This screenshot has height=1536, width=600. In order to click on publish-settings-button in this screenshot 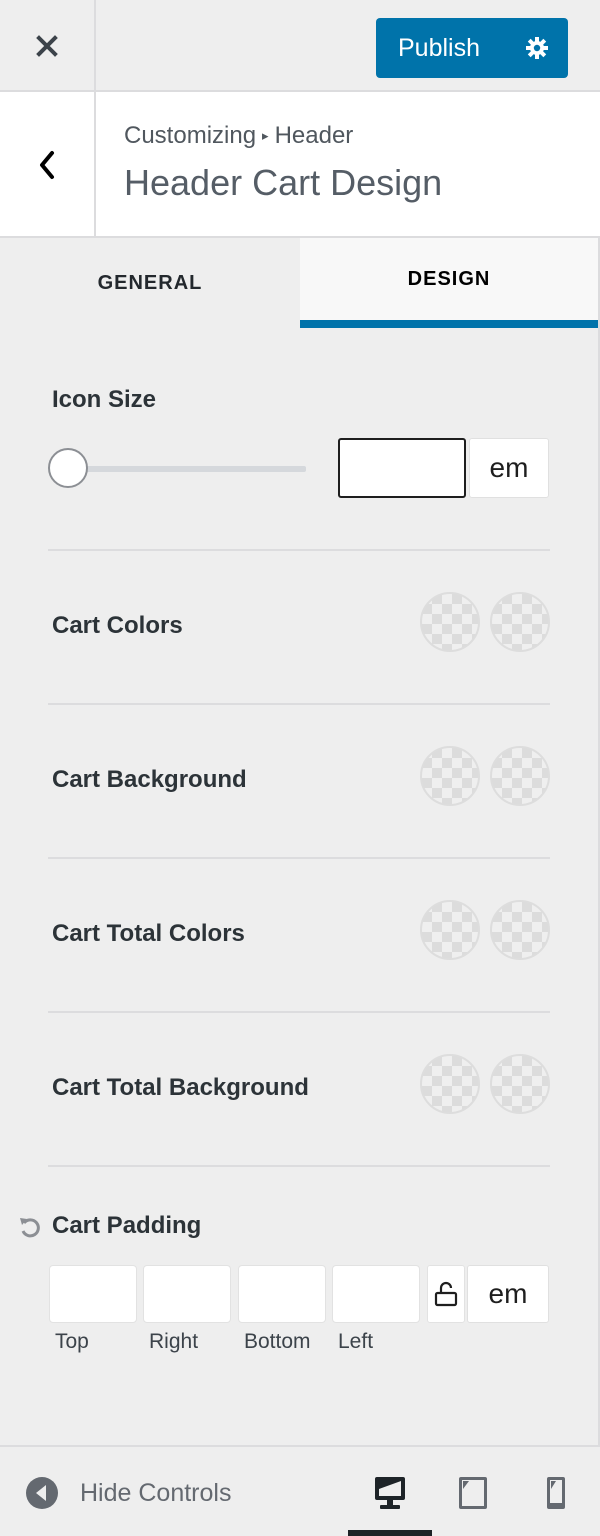, I will do `click(537, 48)`.